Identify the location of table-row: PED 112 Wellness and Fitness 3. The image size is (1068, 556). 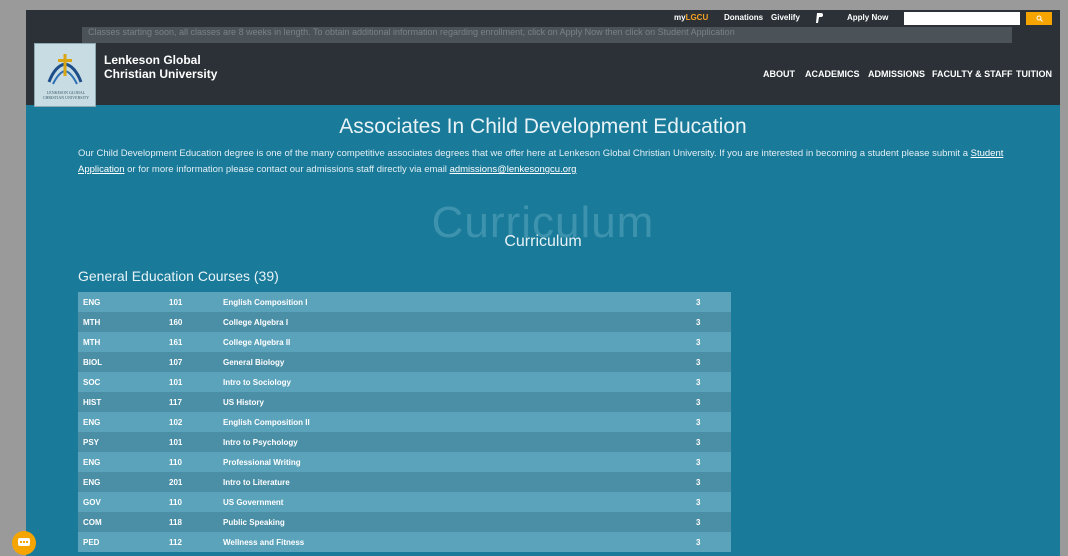
(404, 542).